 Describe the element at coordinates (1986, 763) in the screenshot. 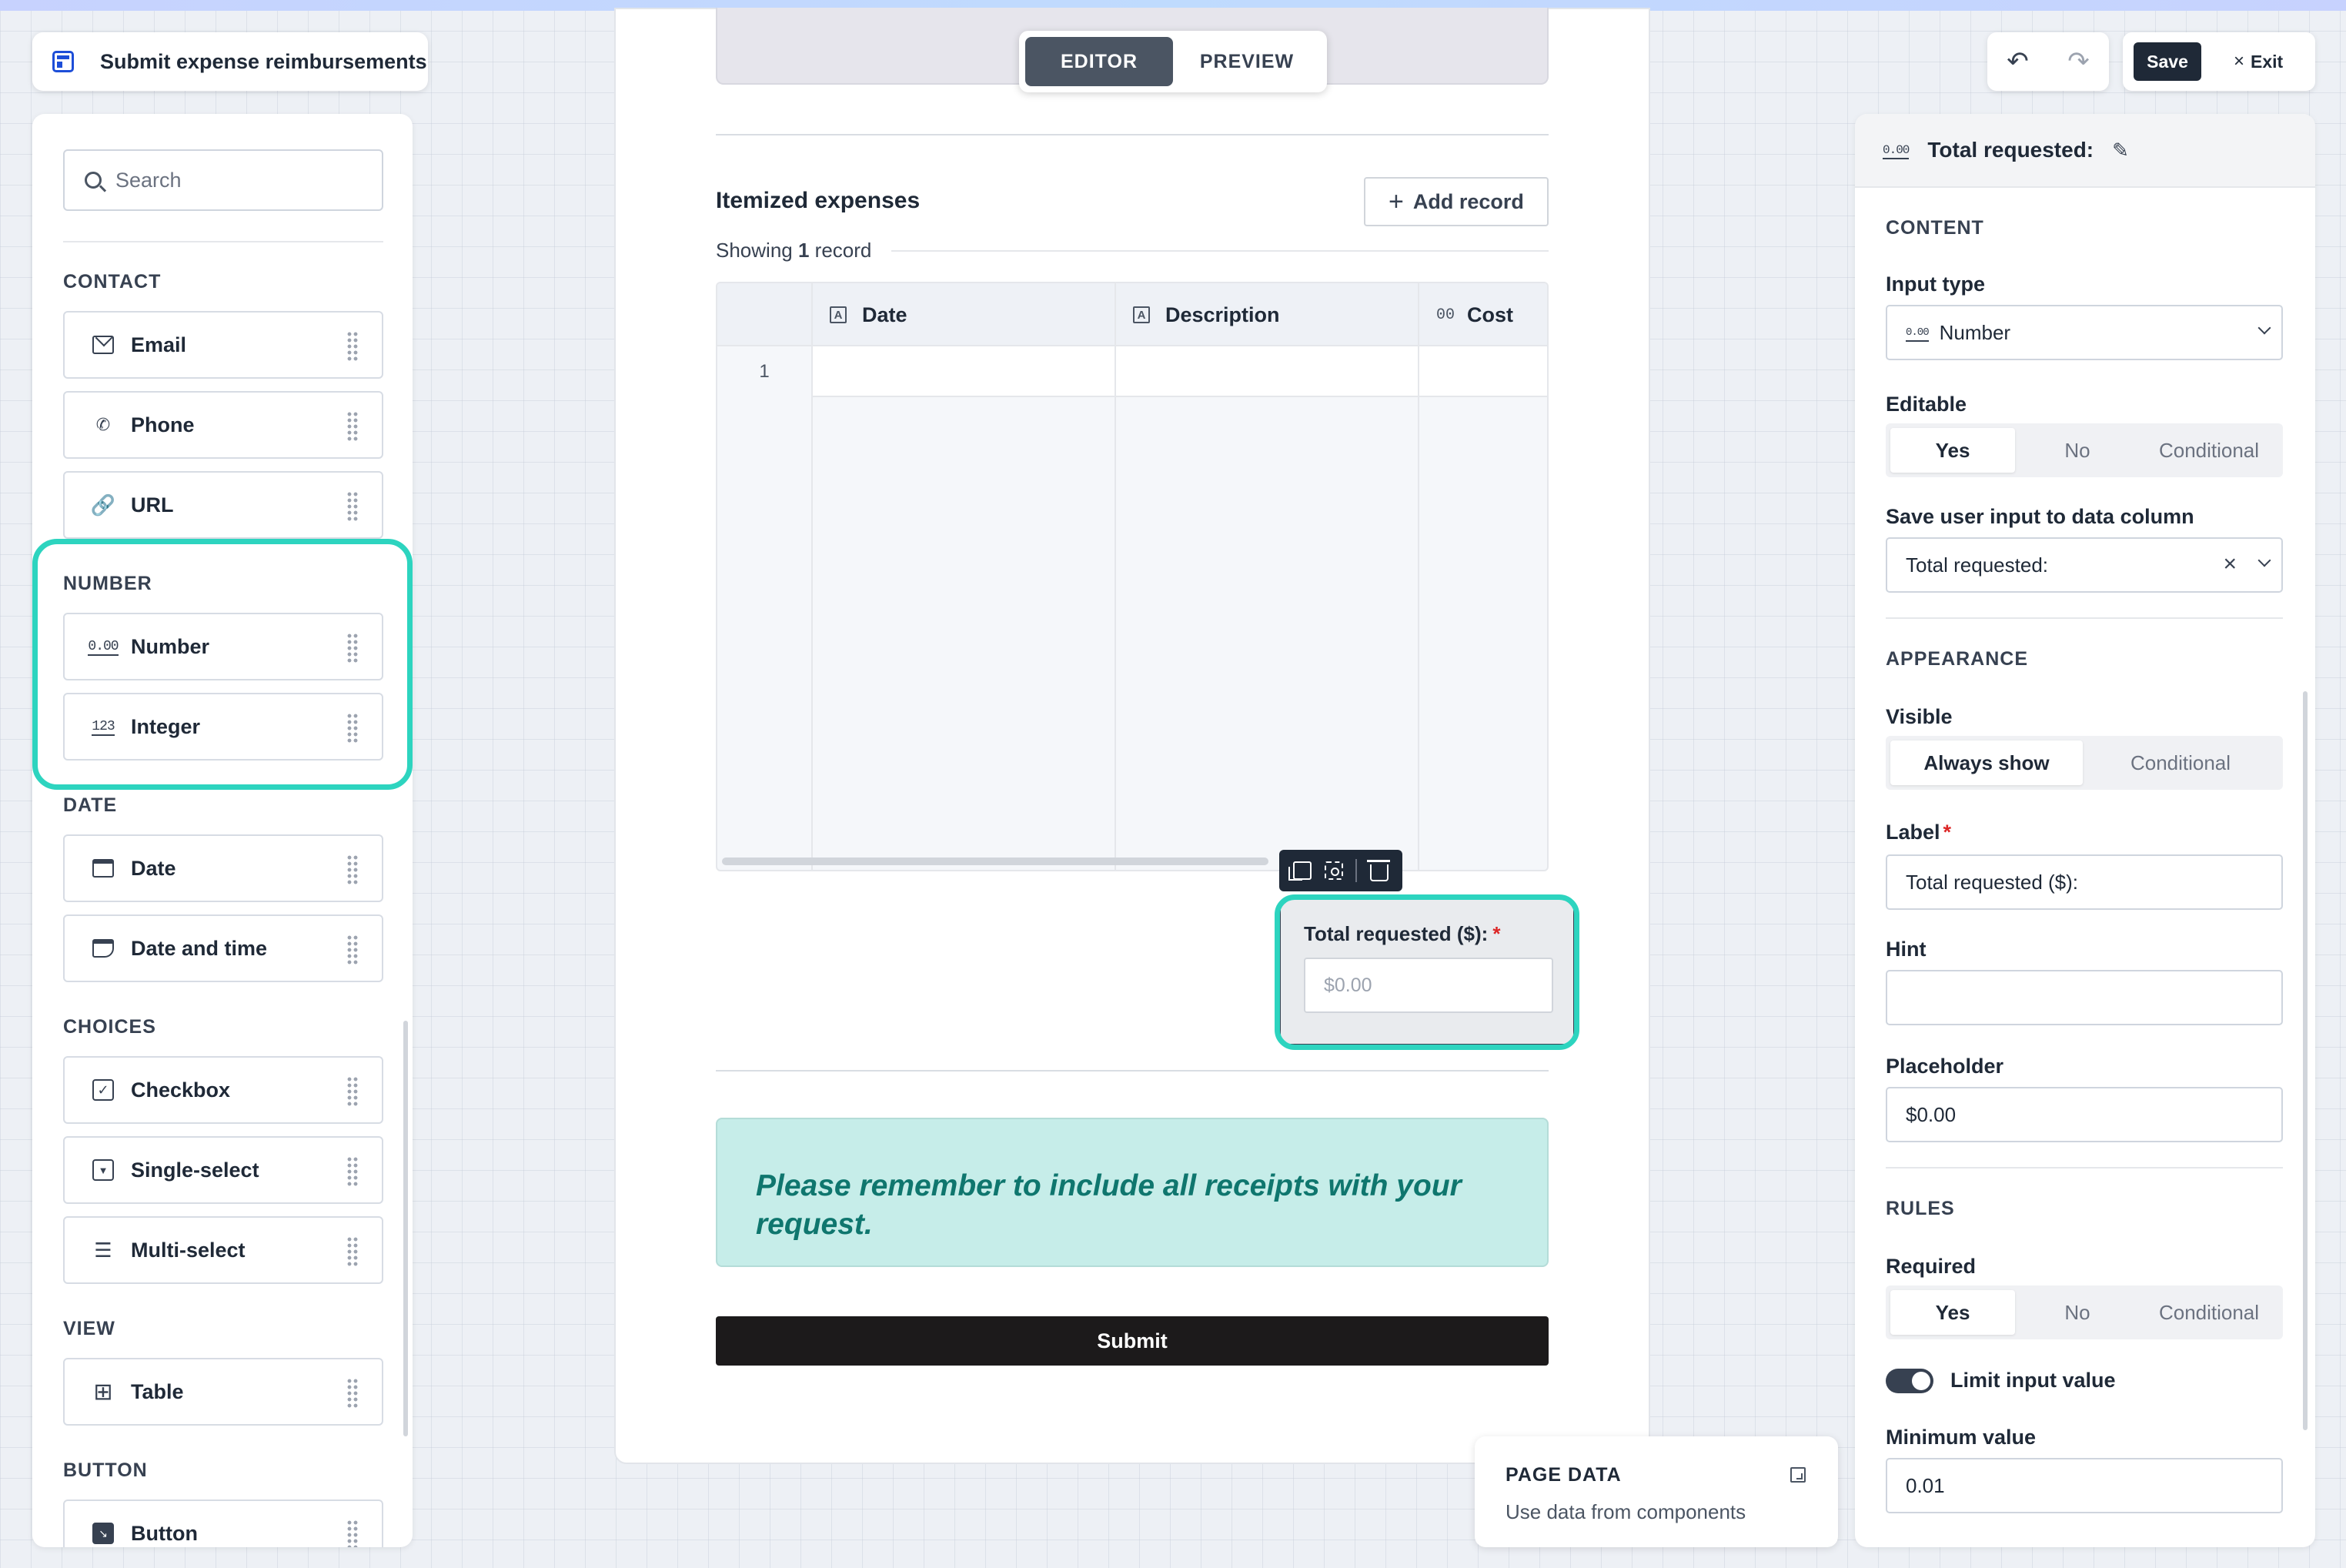

I see `visible-option-always-show: Always show` at that location.